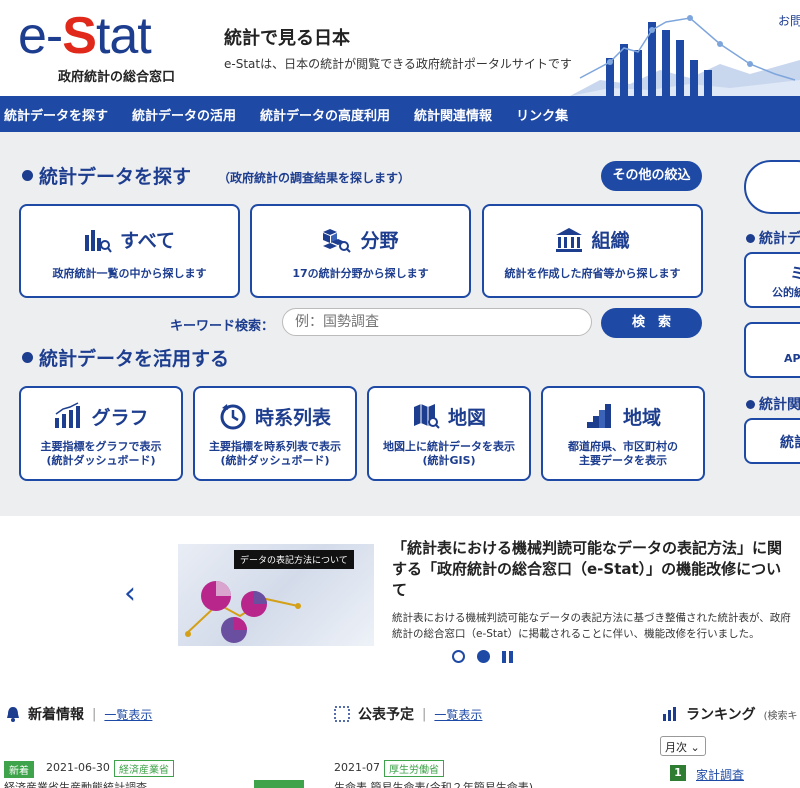  Describe the element at coordinates (610, 241) in the screenshot. I see `search-org-title: 組織` at that location.